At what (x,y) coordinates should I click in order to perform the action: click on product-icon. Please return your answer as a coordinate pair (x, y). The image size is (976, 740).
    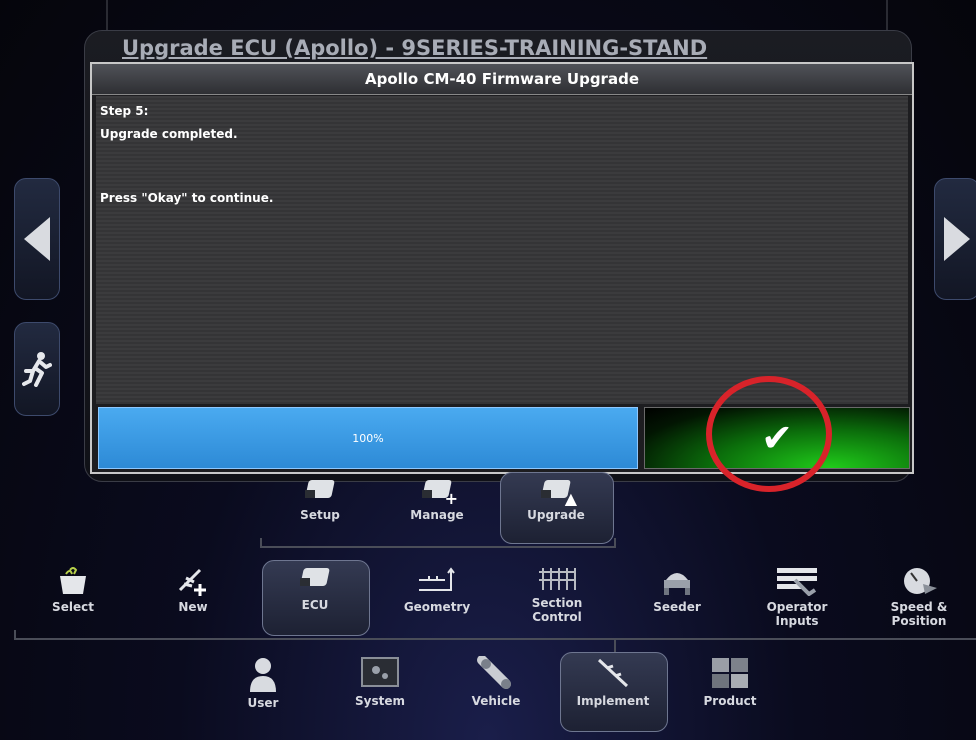
    Looking at the image, I should click on (730, 673).